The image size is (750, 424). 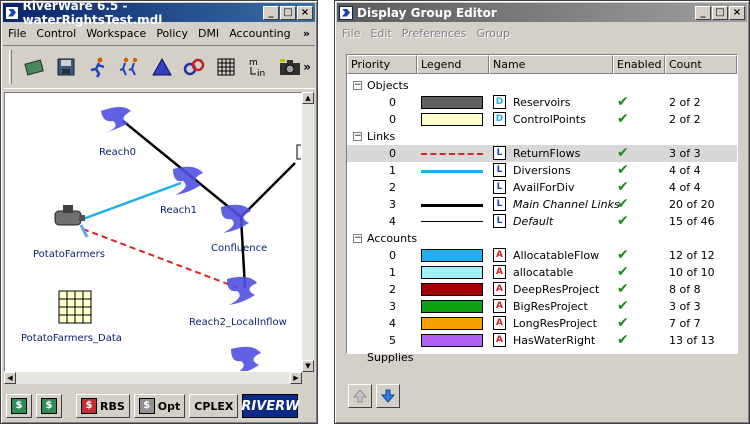 I want to click on minimize-button: _, so click(x=271, y=12).